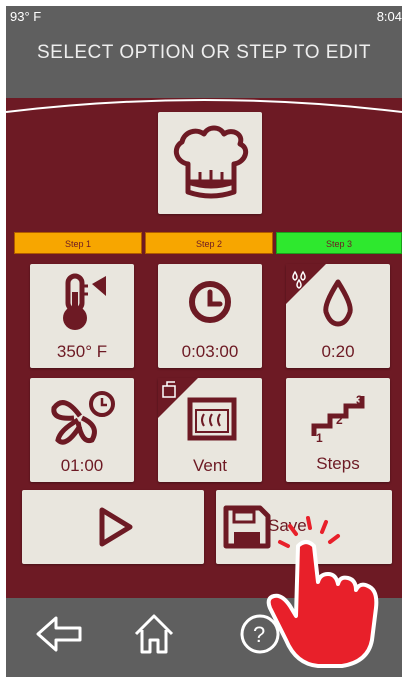 Image resolution: width=402 pixels, height=677 pixels. I want to click on vent-icon, so click(212, 419).